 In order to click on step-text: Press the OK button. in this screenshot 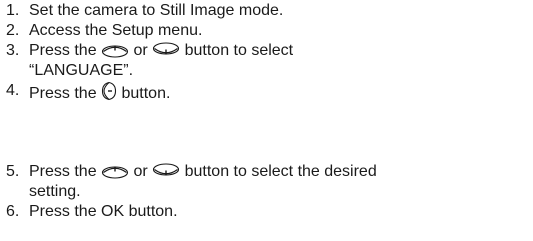, I will do `click(103, 211)`.